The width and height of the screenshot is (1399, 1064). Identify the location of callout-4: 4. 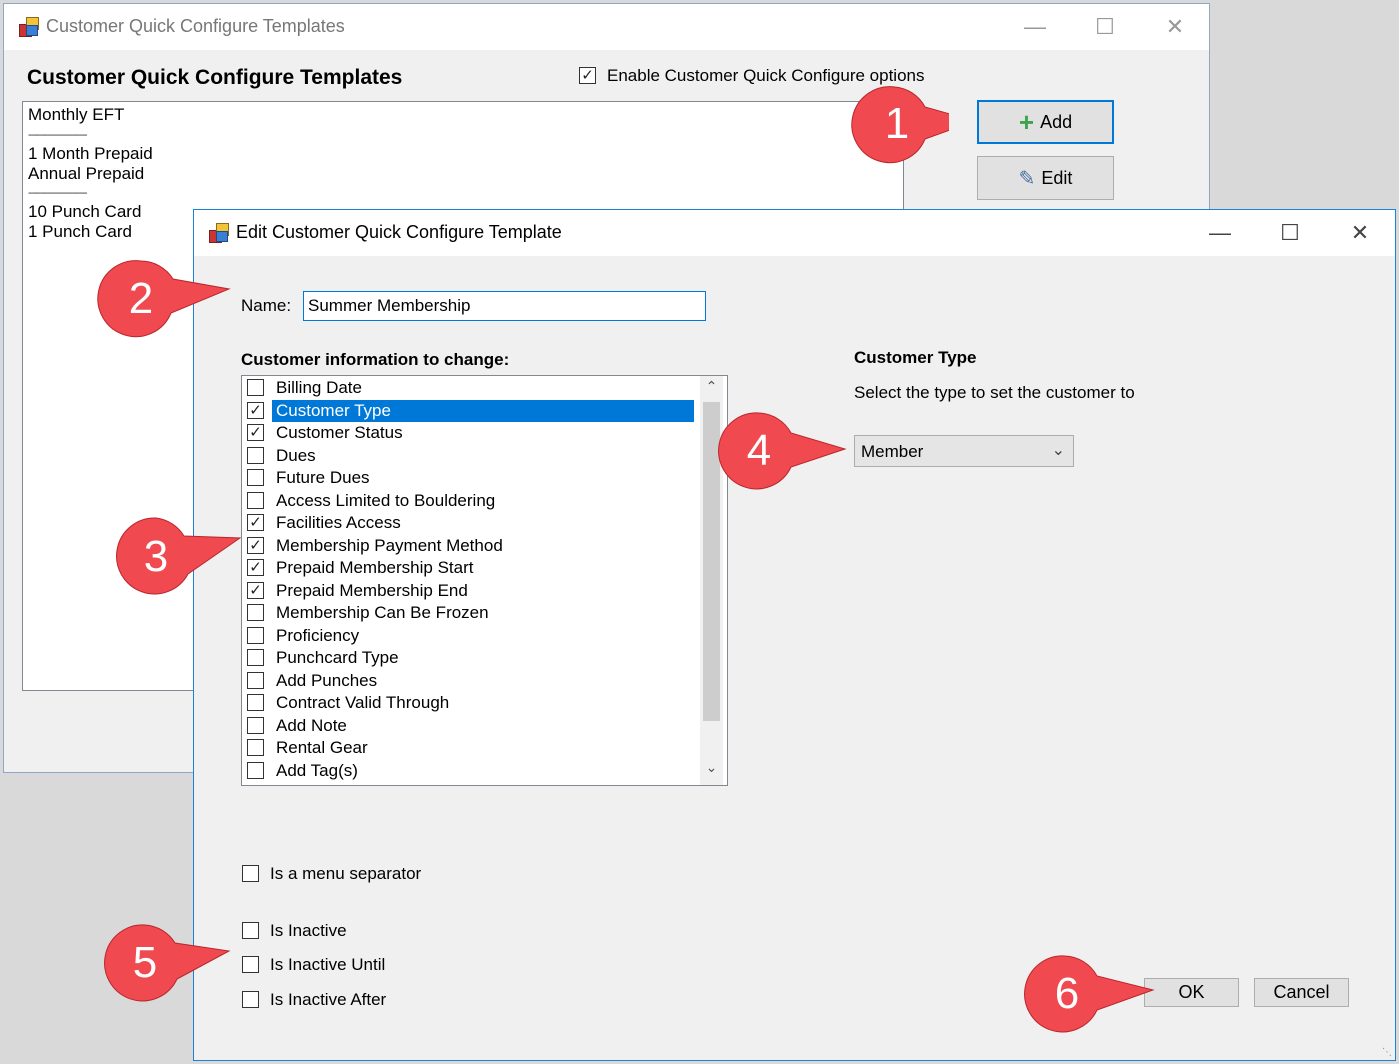
(787, 450).